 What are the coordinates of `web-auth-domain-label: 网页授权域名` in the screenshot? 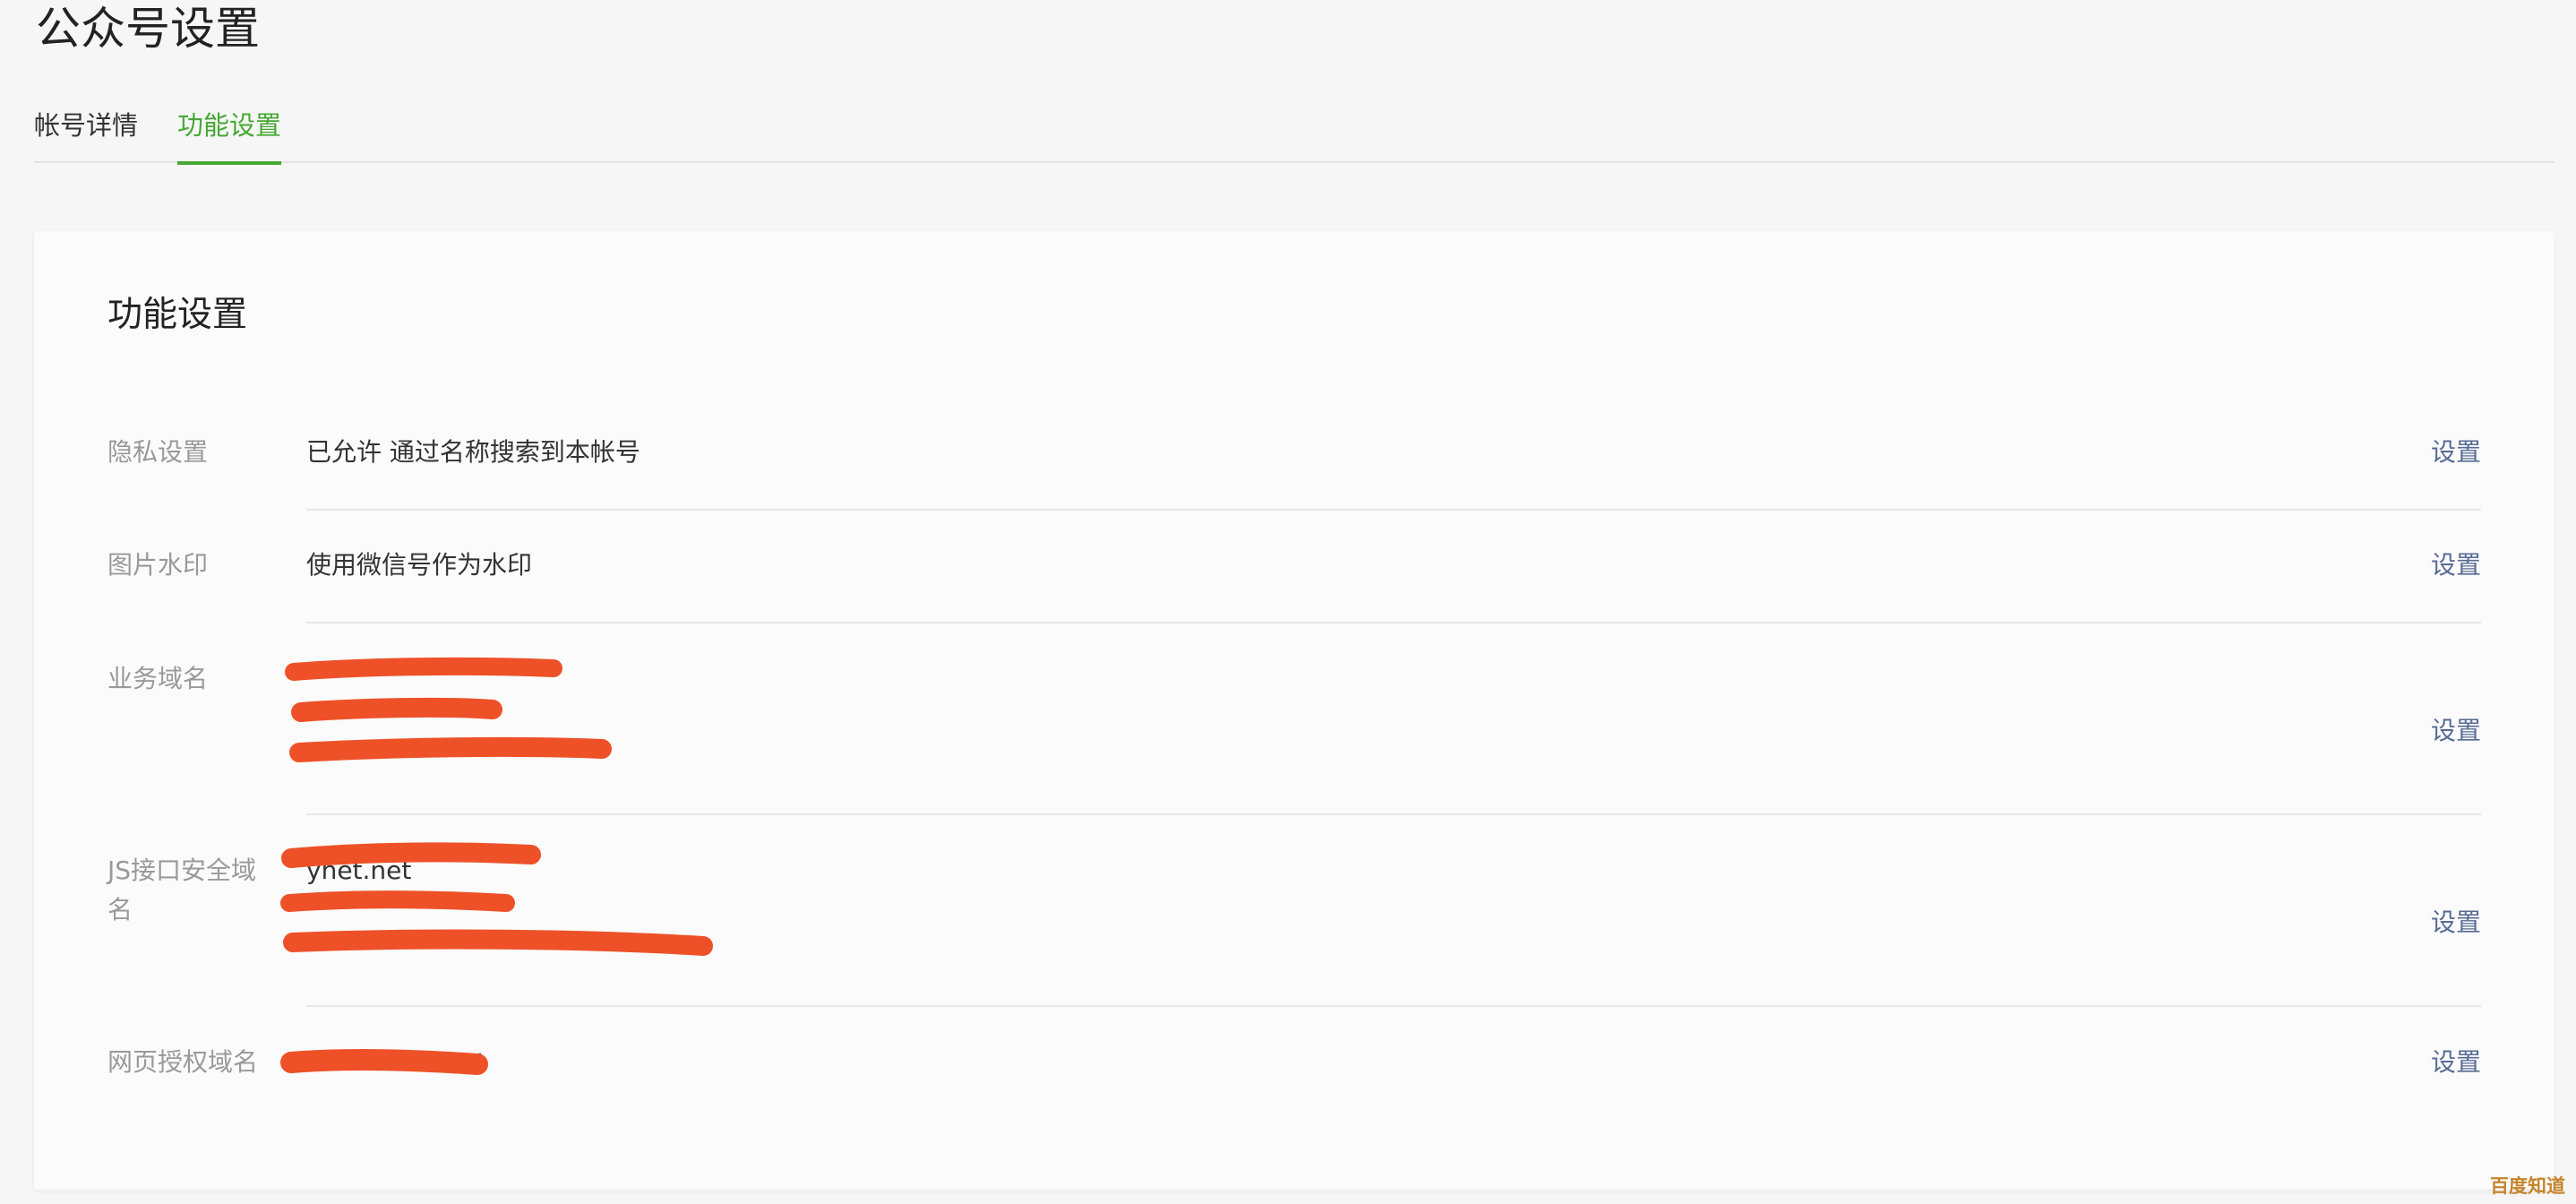 It's located at (183, 1062).